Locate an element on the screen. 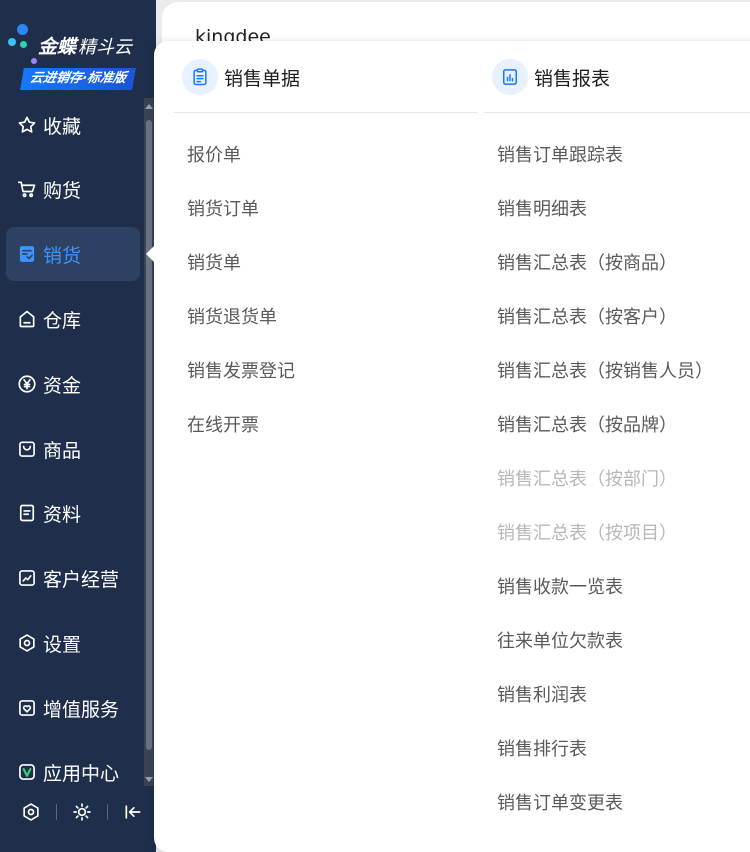 The image size is (750, 852). sidebar-item-warehouse: 仓库 is located at coordinates (73, 319).